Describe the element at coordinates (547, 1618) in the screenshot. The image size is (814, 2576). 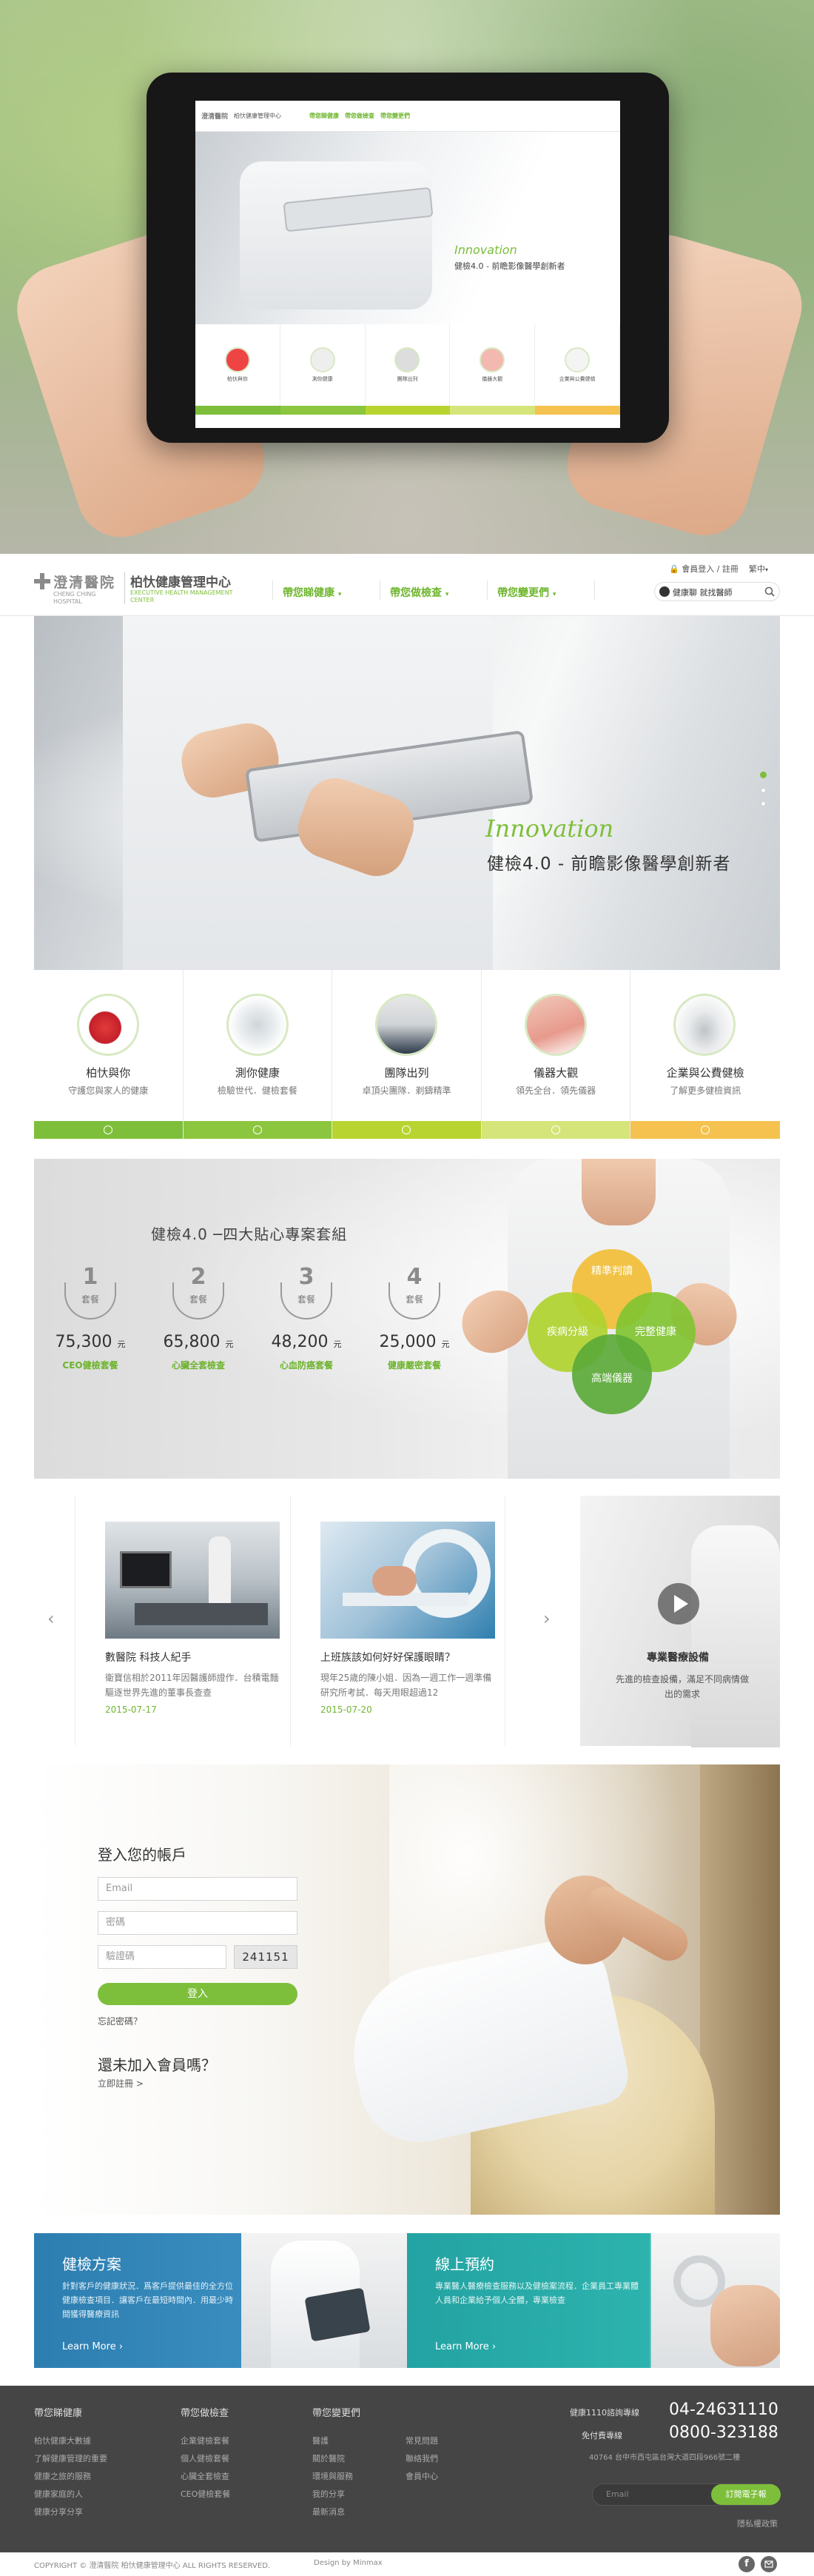
I see `carousel-next-button: ›` at that location.